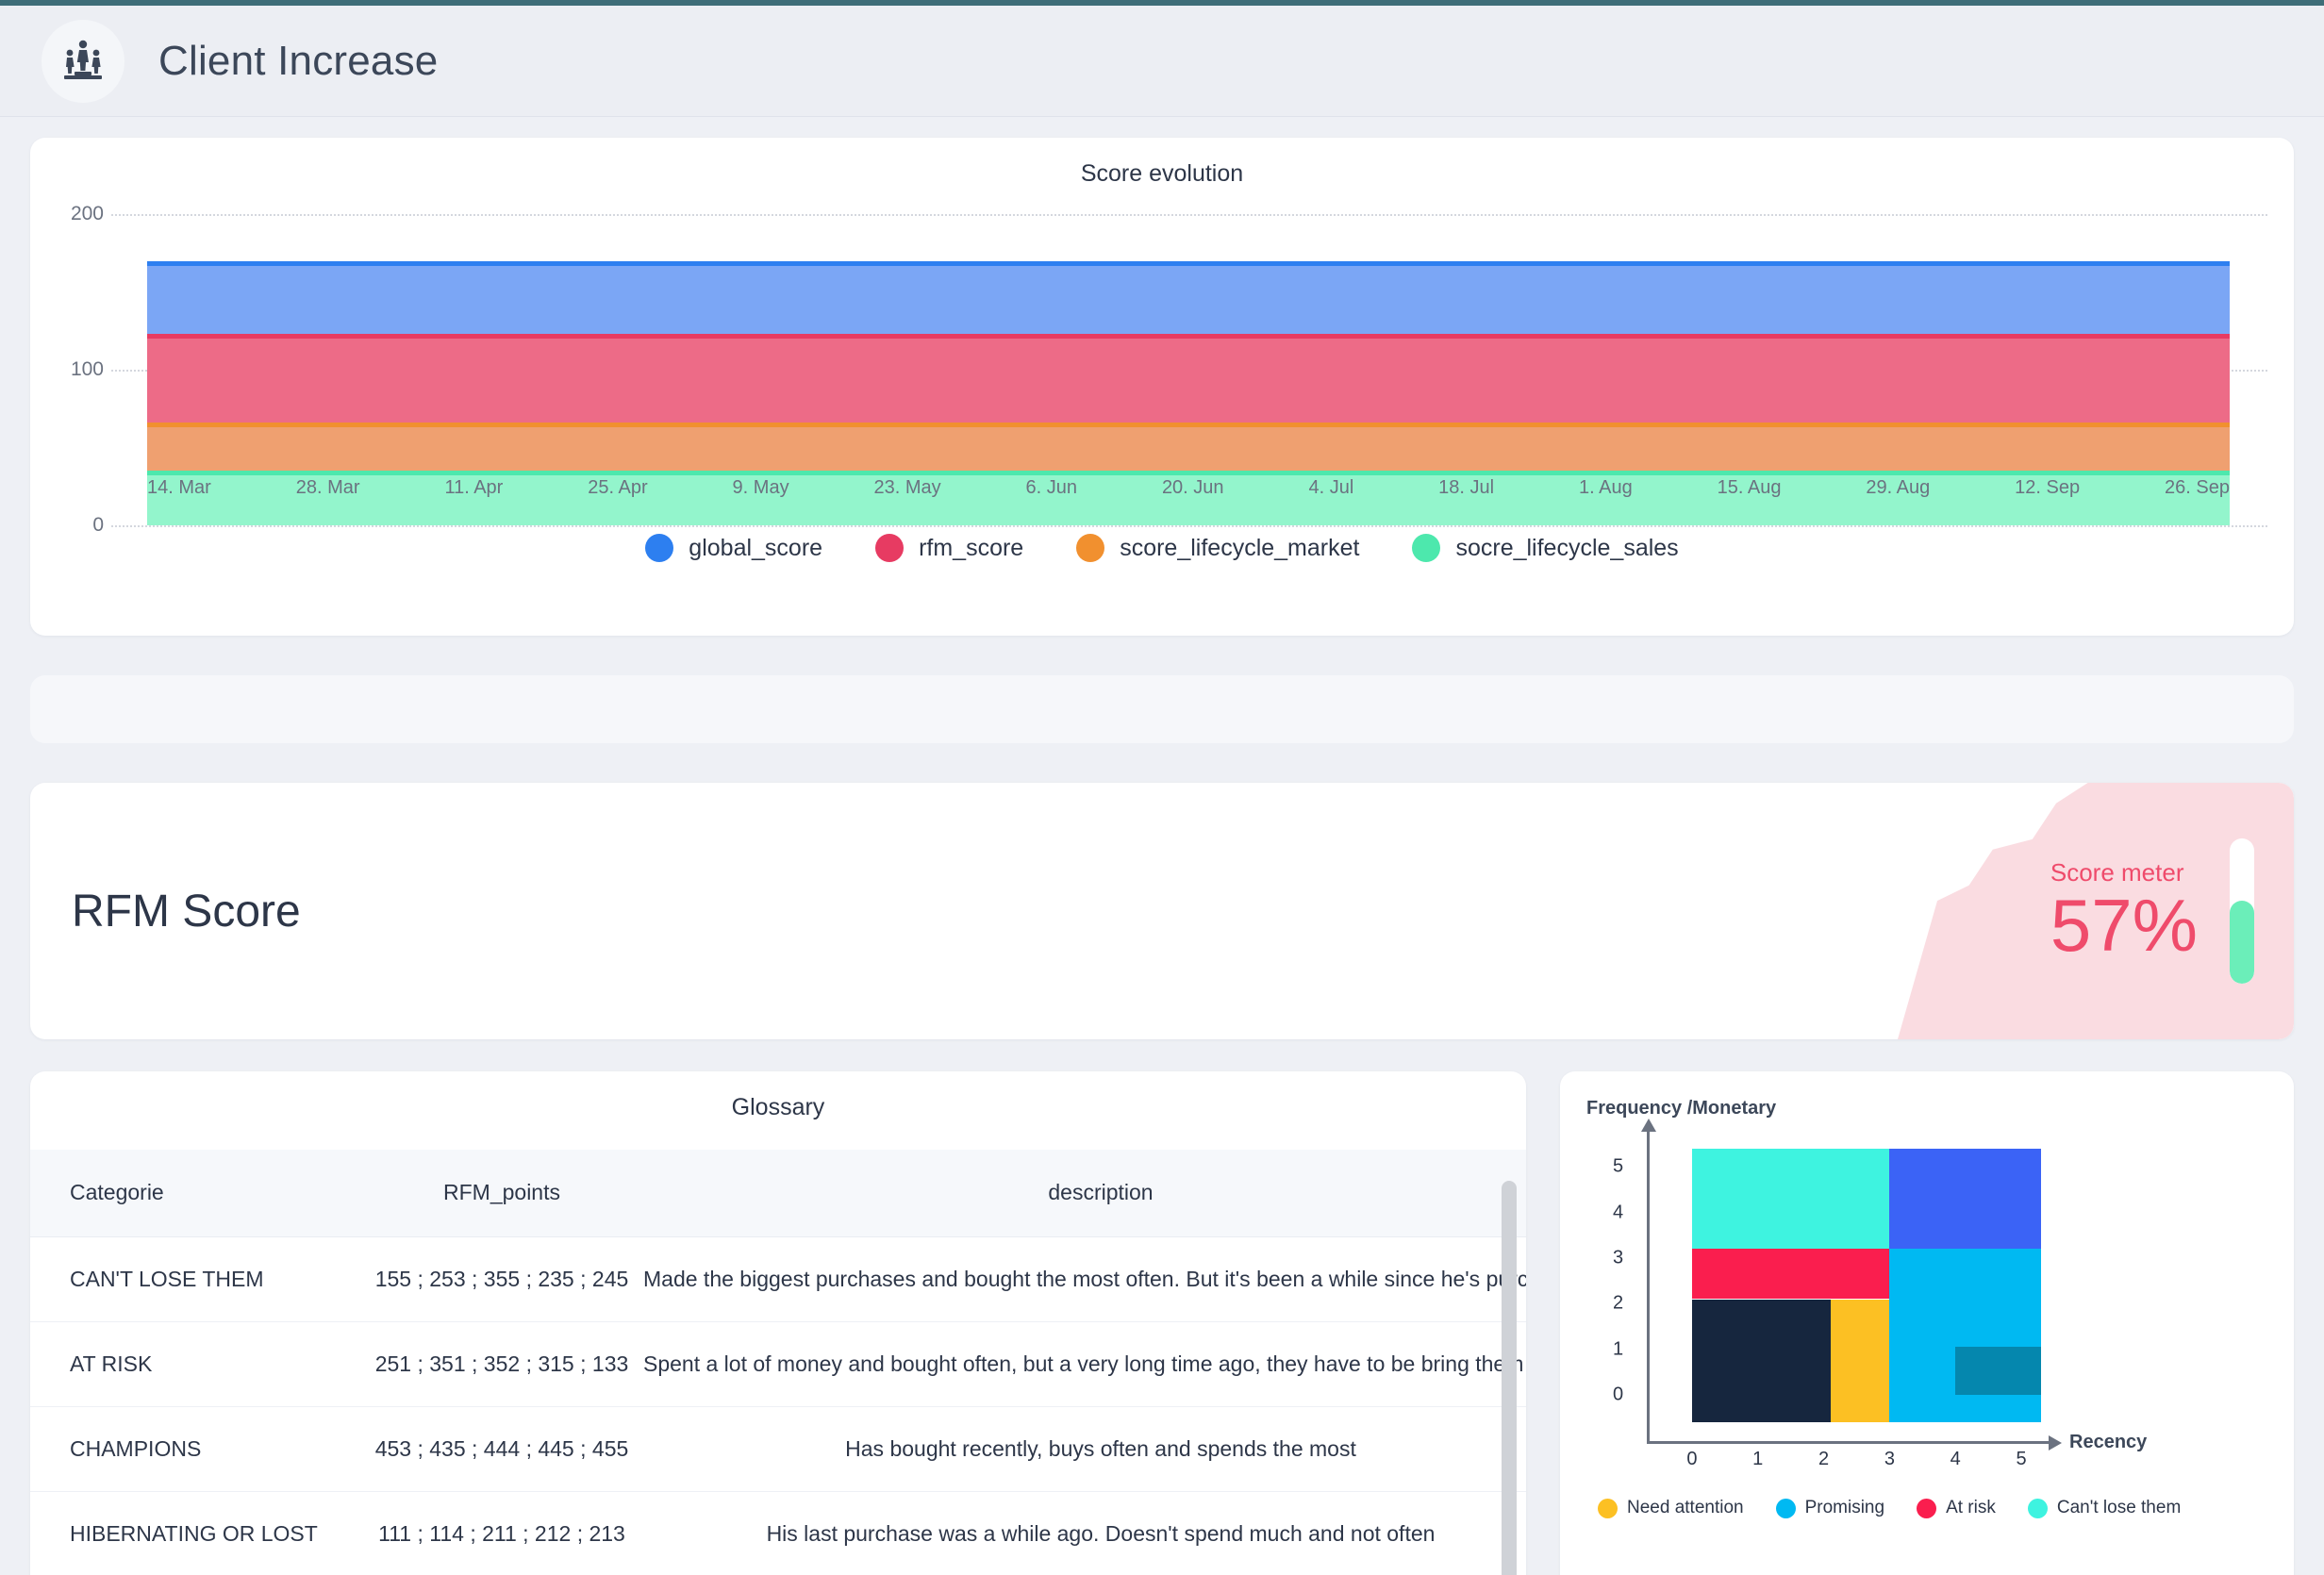  I want to click on matrix-legend-item: Can't lose them, so click(2104, 1508).